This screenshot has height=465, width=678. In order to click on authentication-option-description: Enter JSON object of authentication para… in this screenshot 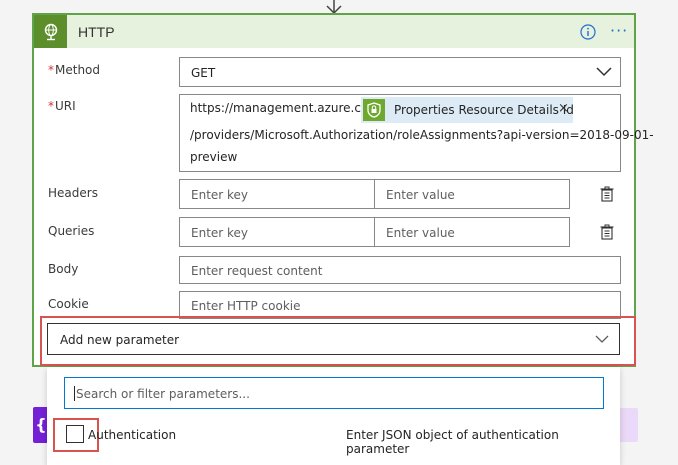, I will do `click(452, 442)`.